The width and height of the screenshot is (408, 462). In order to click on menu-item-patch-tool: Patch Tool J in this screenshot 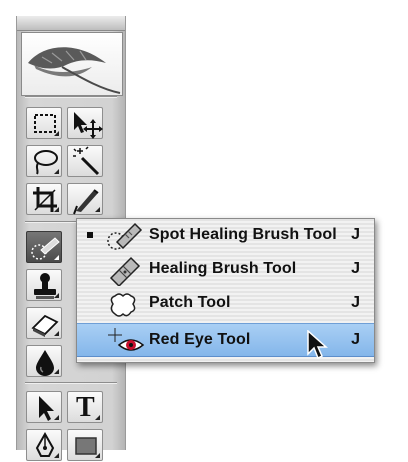, I will do `click(225, 304)`.